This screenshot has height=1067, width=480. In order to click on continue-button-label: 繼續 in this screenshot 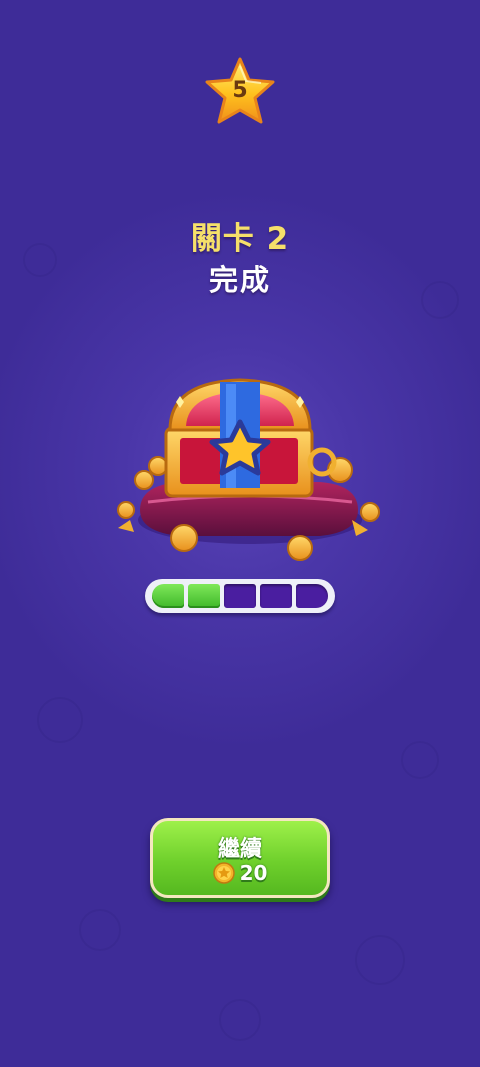, I will do `click(239, 849)`.